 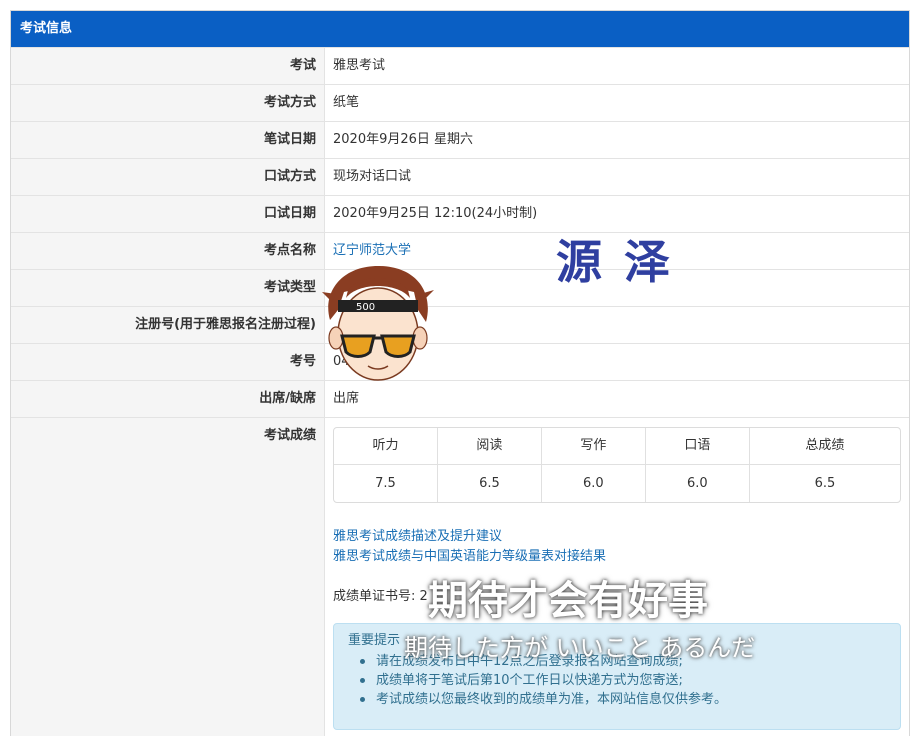 What do you see at coordinates (460, 250) in the screenshot?
I see `row-test-centre: 考点名称 辽宁师范大学` at bounding box center [460, 250].